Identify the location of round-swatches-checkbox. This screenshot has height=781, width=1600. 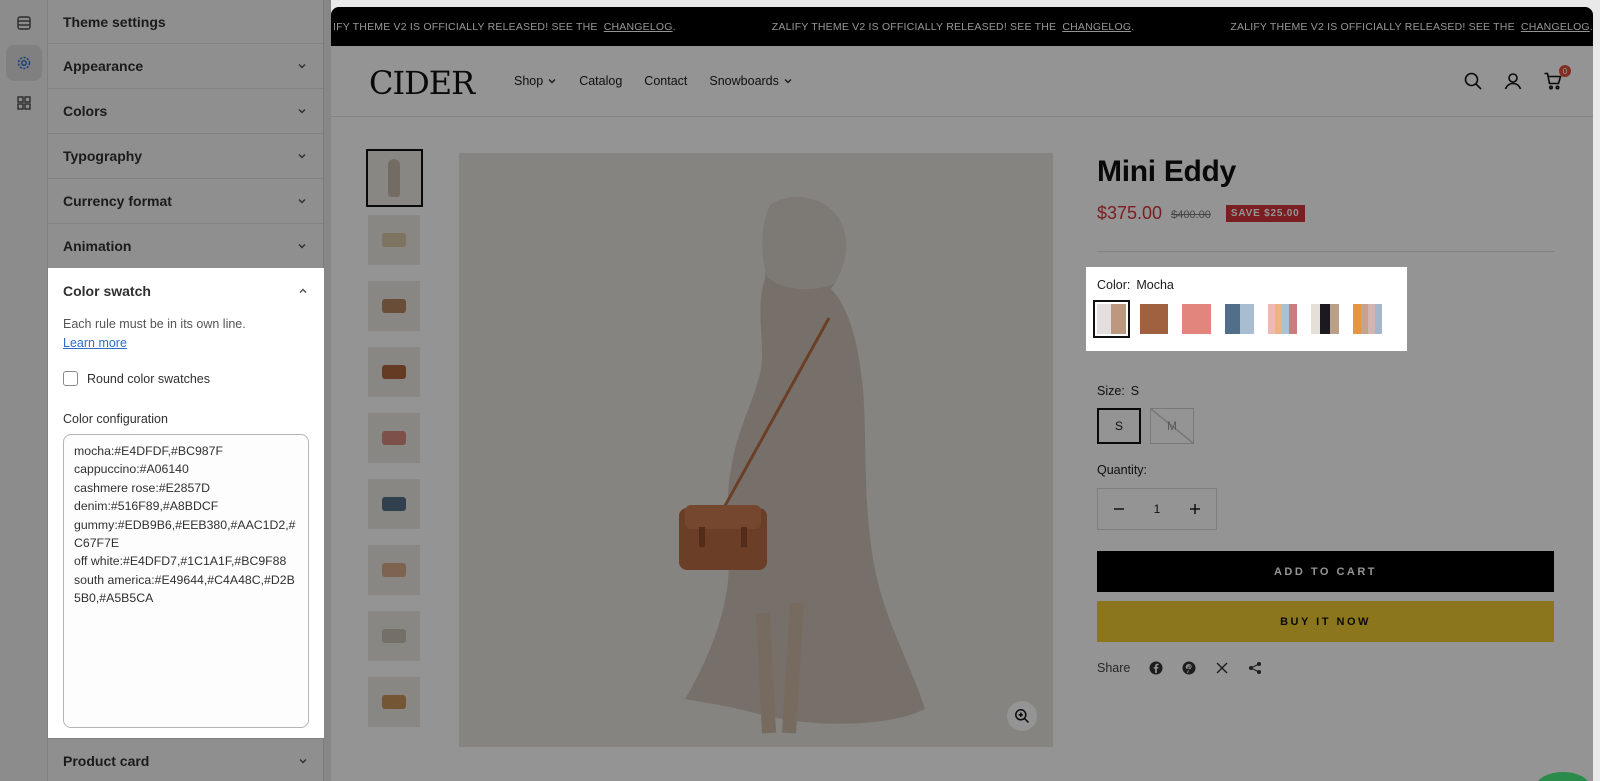
(70, 378).